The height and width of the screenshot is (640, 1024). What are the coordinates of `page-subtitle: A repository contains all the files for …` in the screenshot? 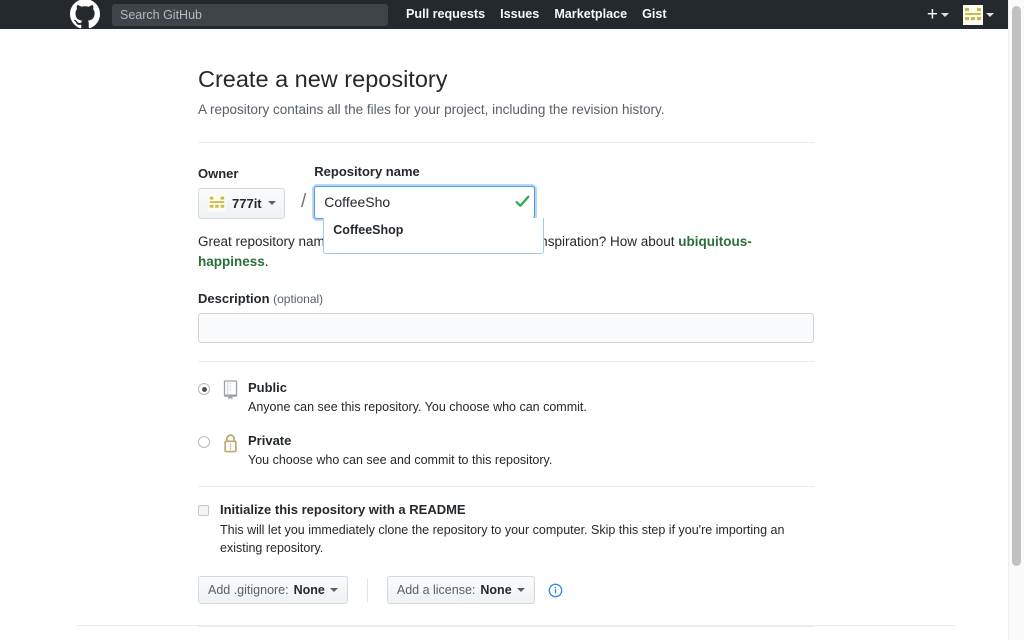 It's located at (431, 110).